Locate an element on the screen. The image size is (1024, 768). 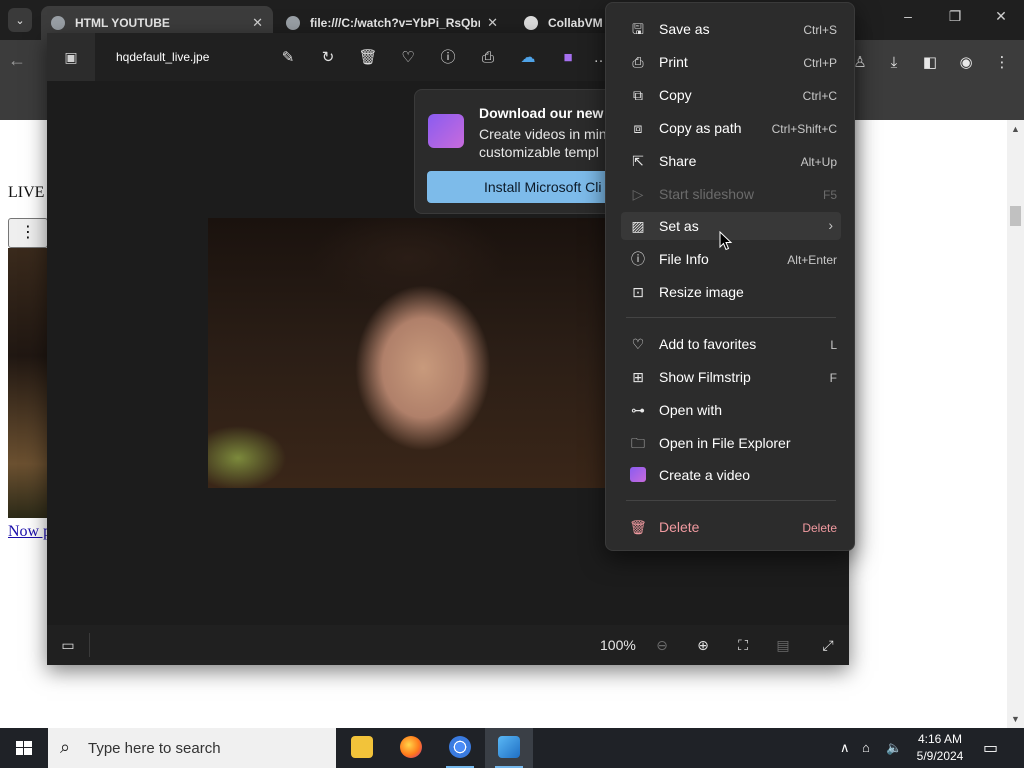
menu-item-label: Save as is located at coordinates (684, 29).